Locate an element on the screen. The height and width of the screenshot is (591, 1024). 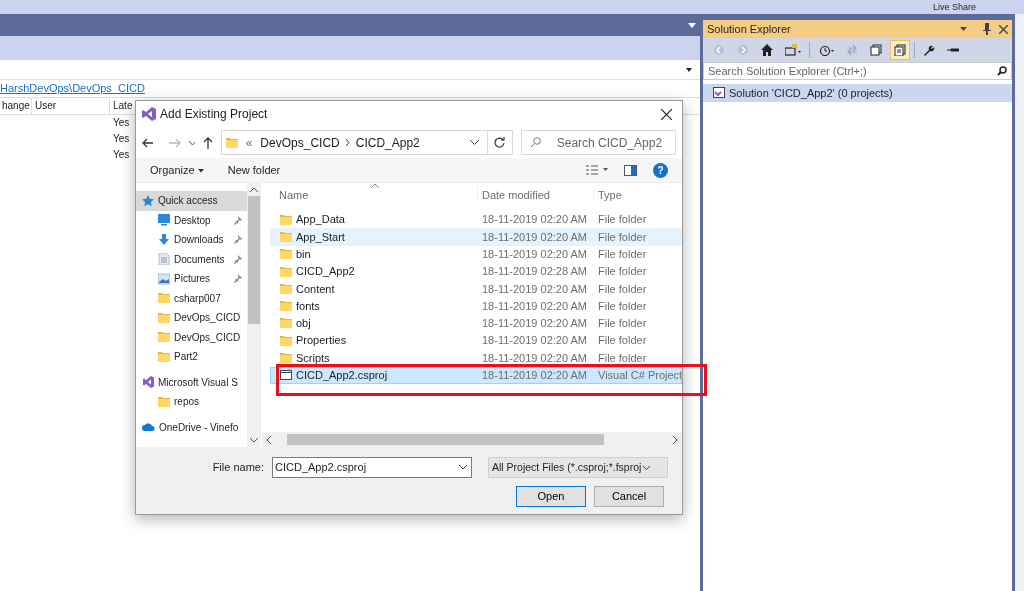
dialog-button: Cancel is located at coordinates (629, 496).